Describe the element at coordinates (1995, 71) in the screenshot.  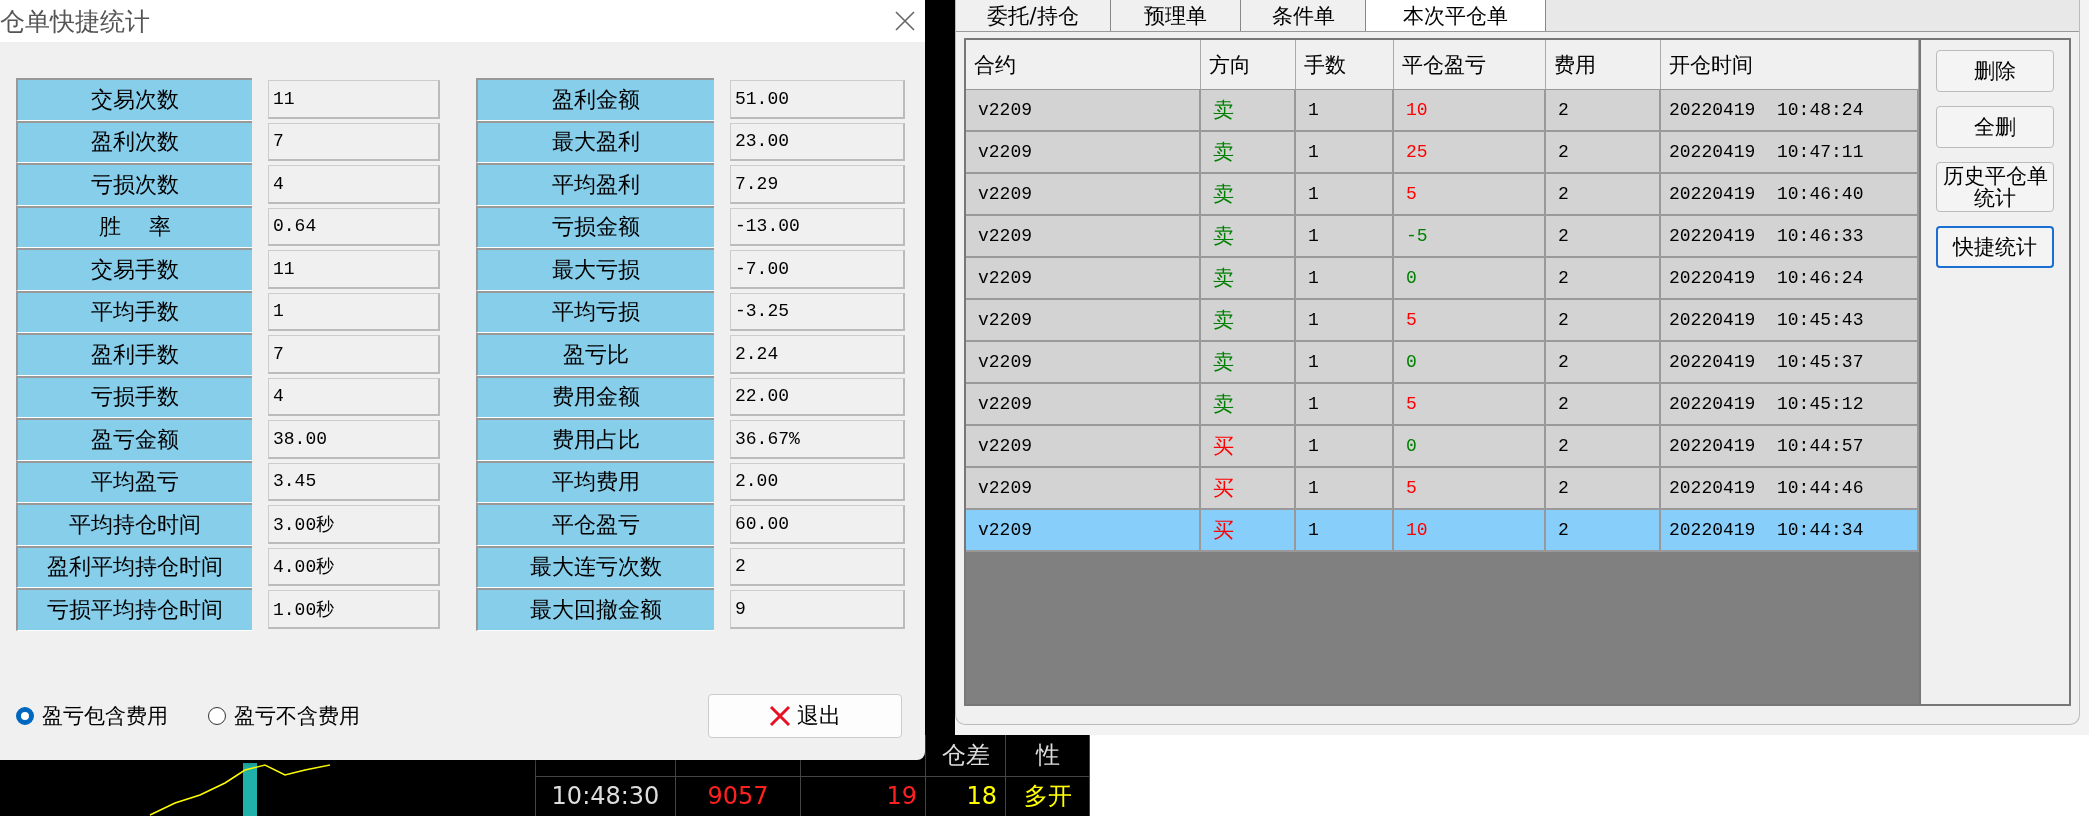
I see `side-button: 删除` at that location.